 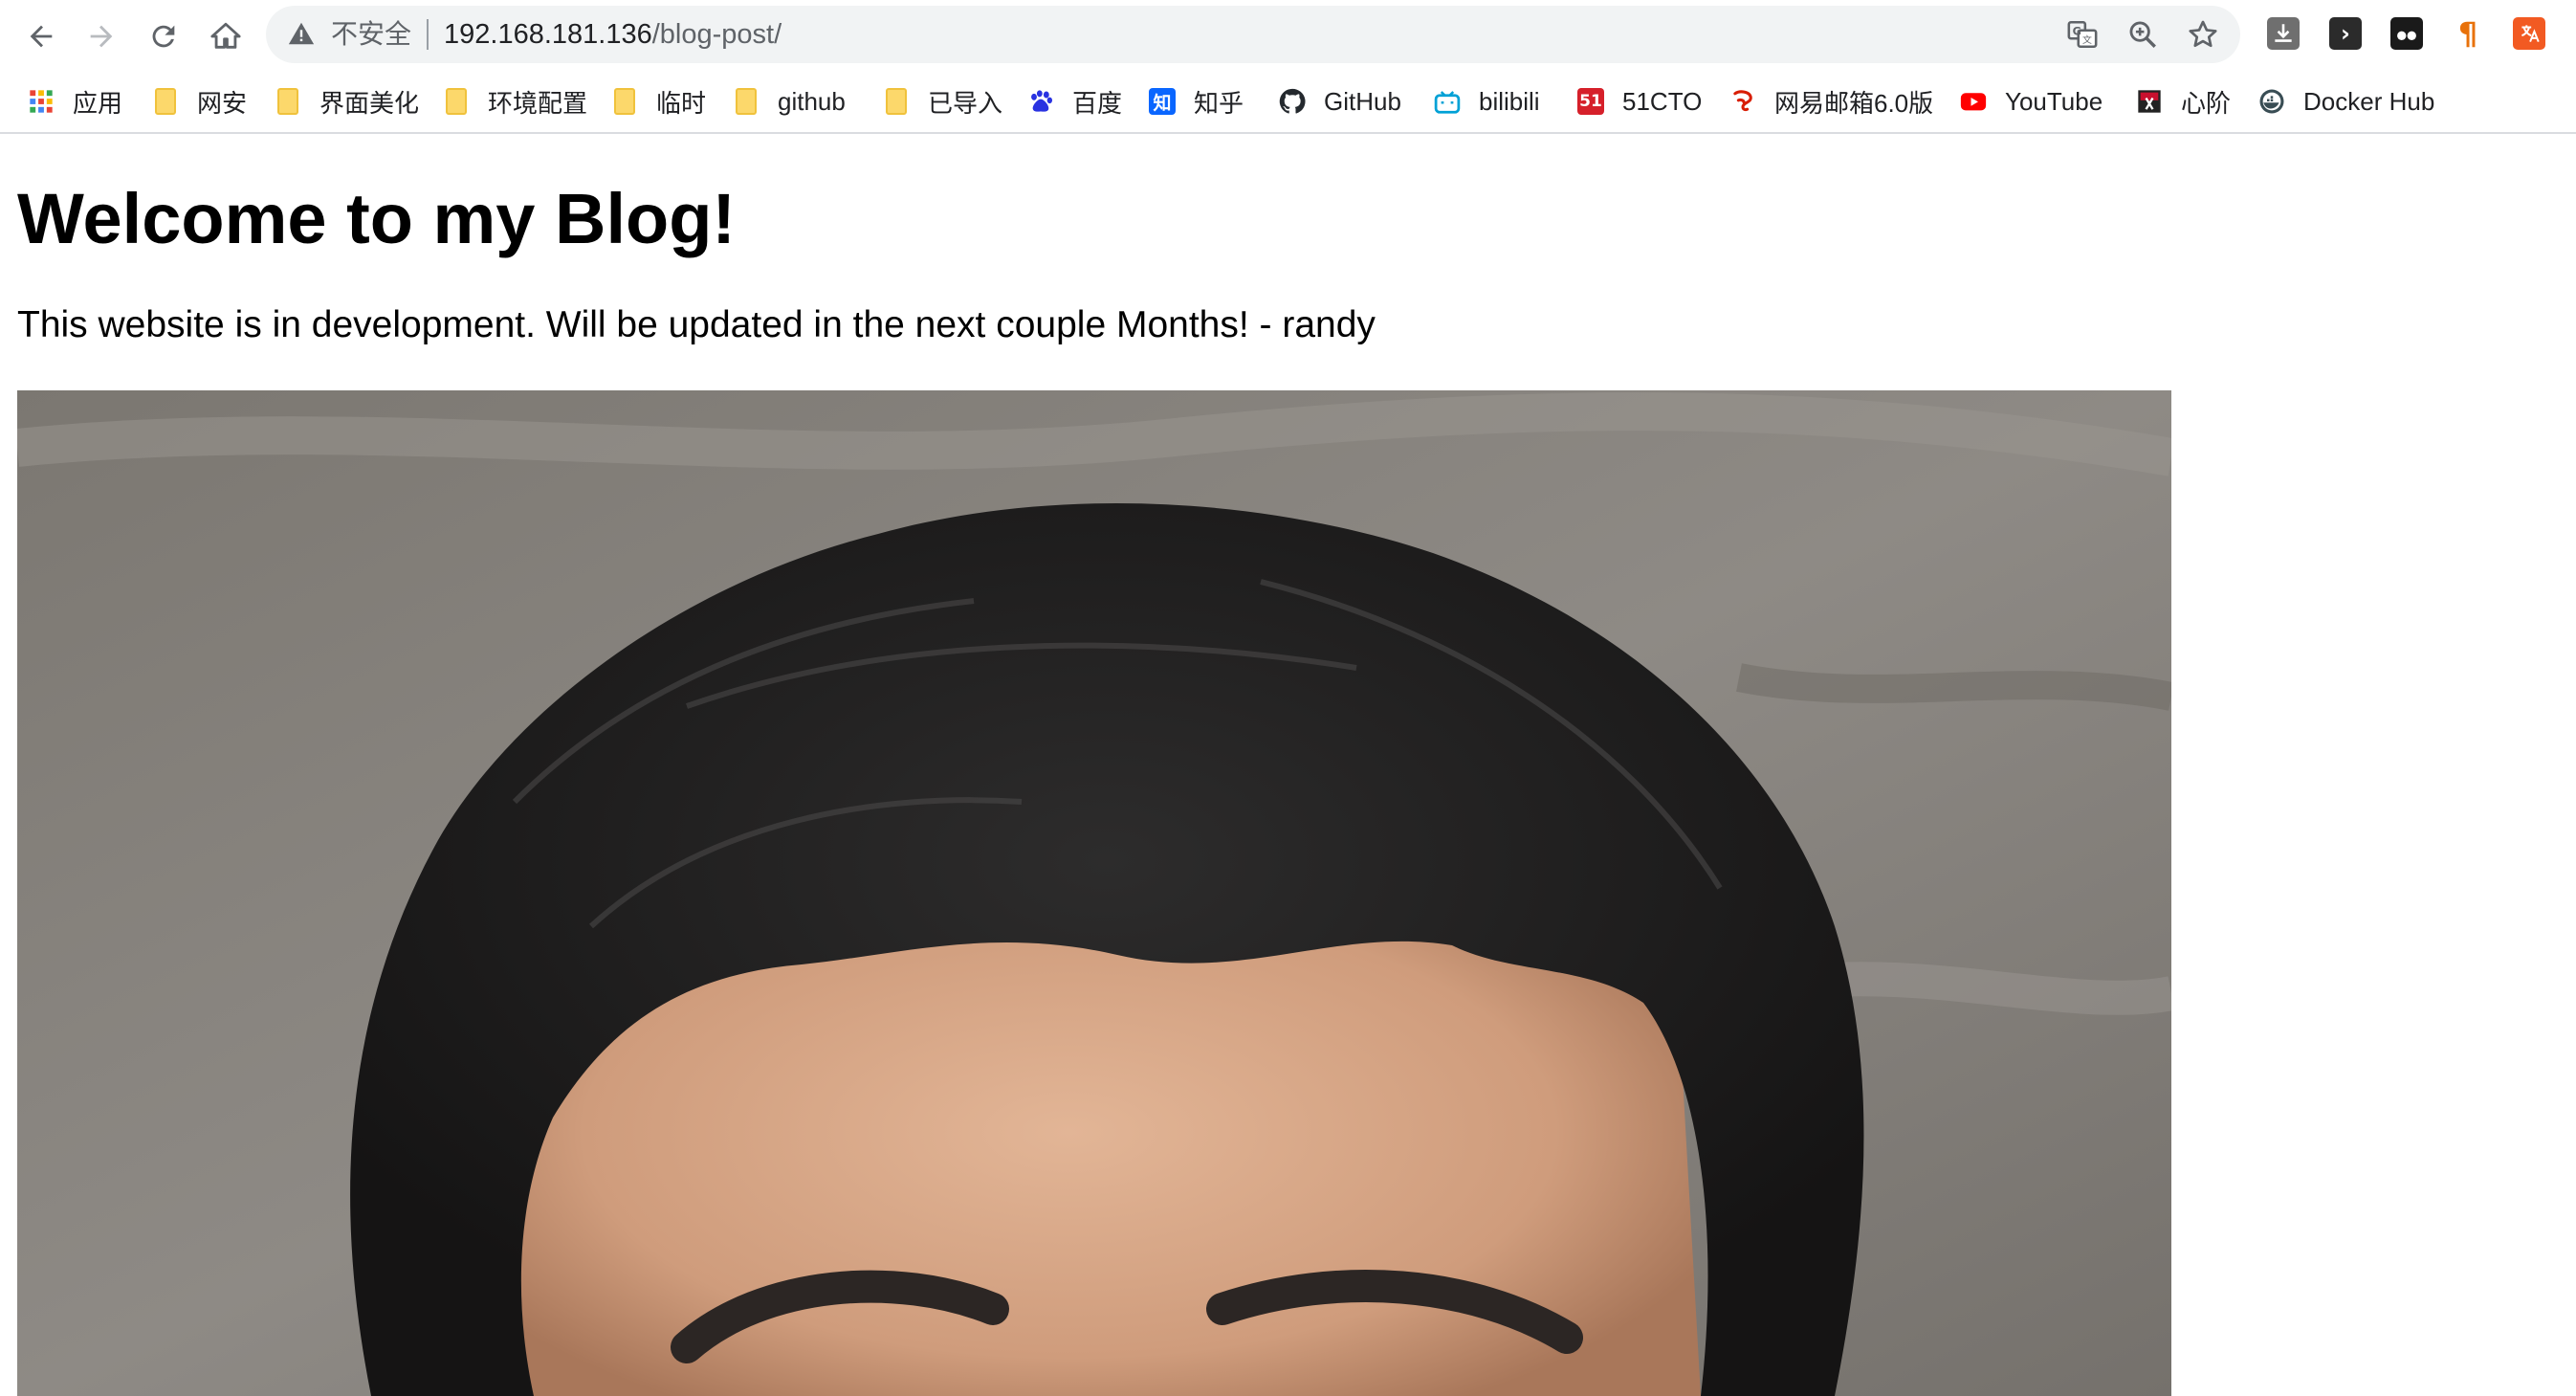 What do you see at coordinates (369, 103) in the screenshot?
I see `bookmark-label: 界面美化` at bounding box center [369, 103].